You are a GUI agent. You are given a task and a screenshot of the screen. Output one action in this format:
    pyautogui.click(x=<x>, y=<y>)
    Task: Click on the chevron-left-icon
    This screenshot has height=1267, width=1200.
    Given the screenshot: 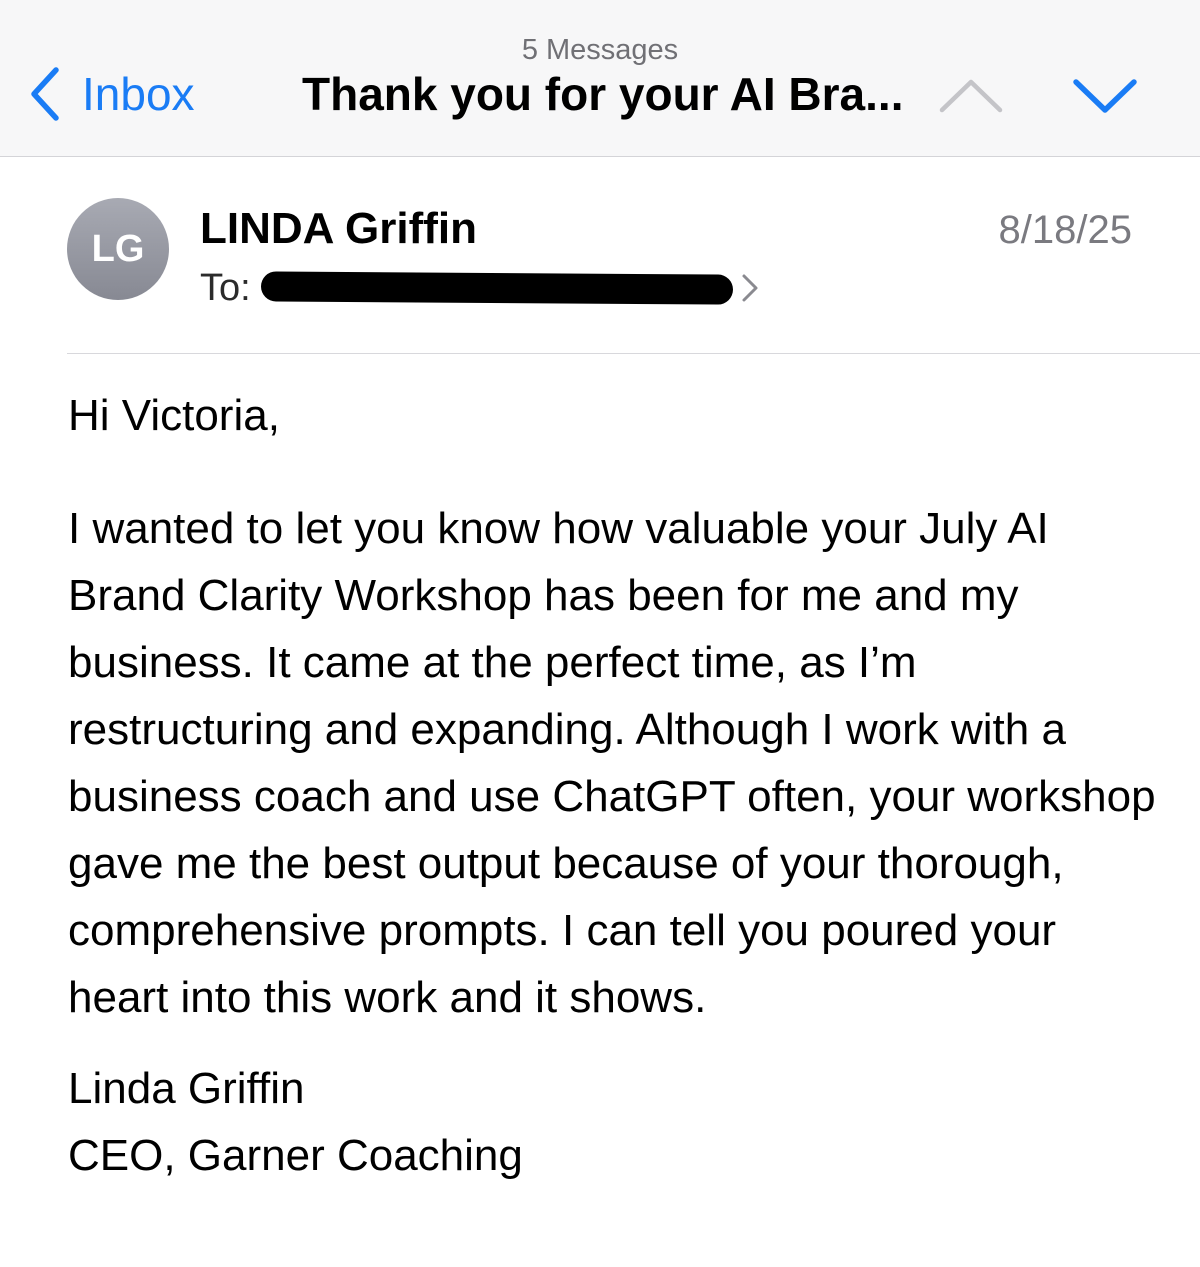 What is the action you would take?
    pyautogui.click(x=45, y=94)
    